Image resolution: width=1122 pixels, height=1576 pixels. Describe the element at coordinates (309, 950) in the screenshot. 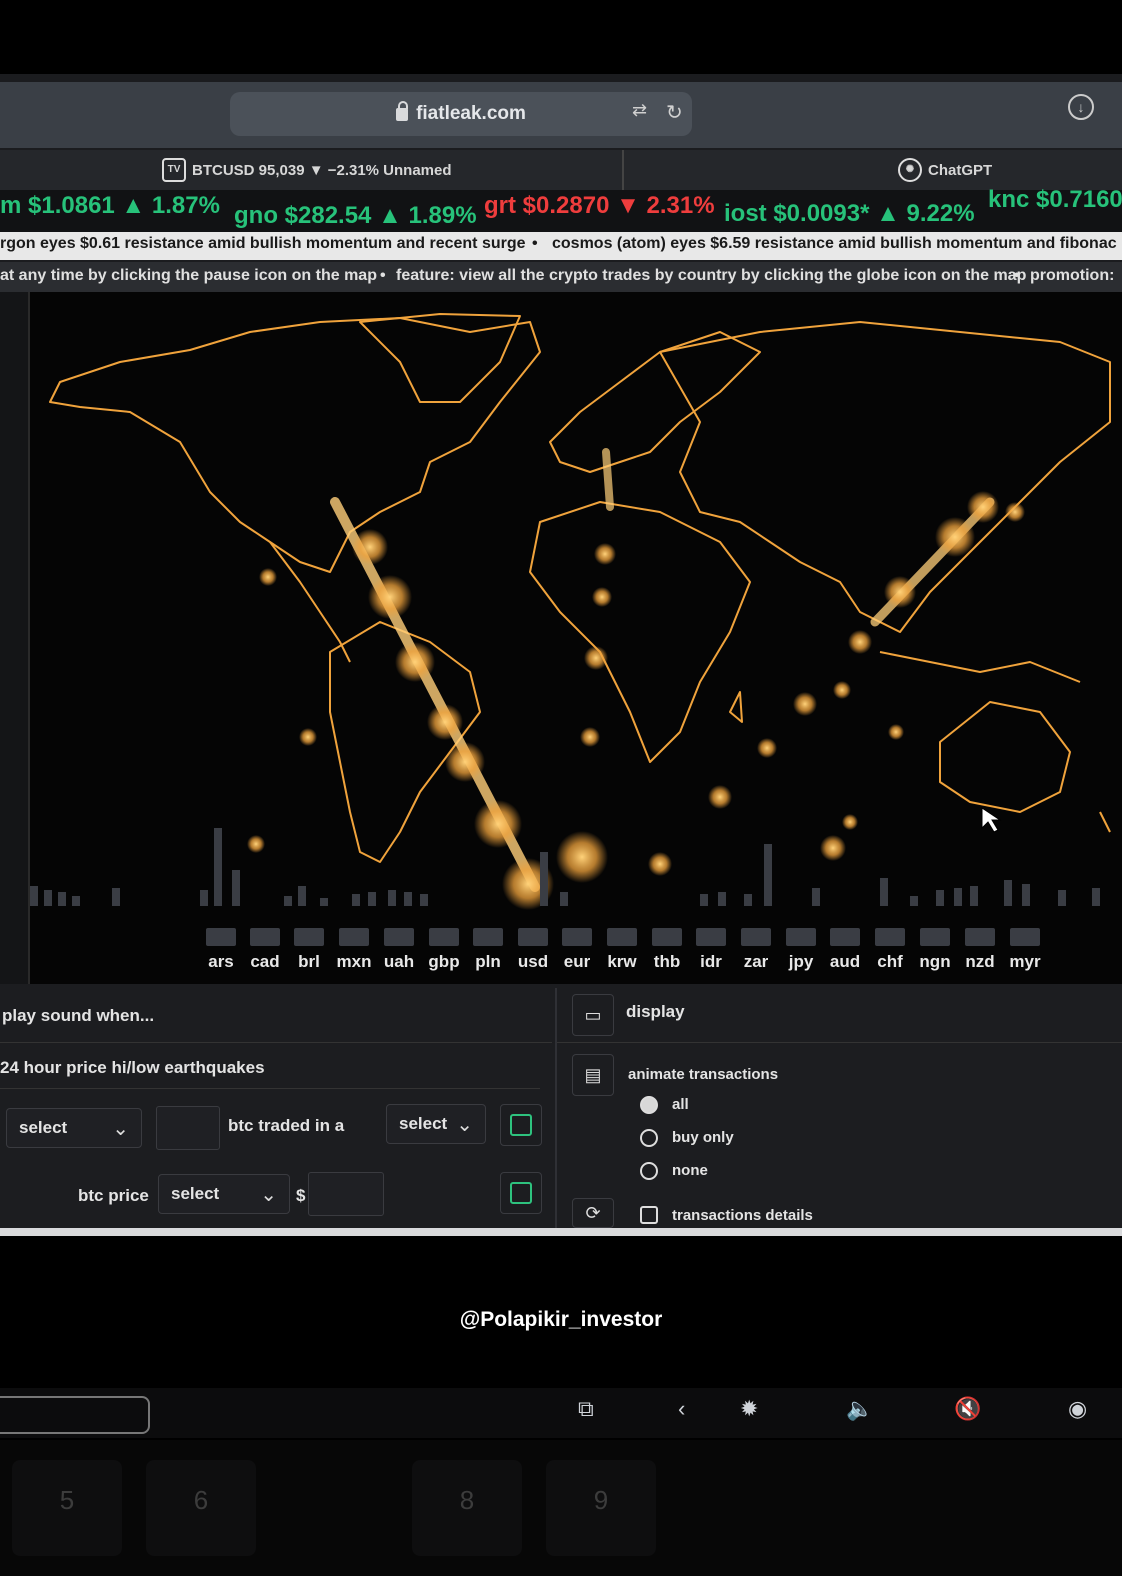

I see `currency-brl: brl` at that location.